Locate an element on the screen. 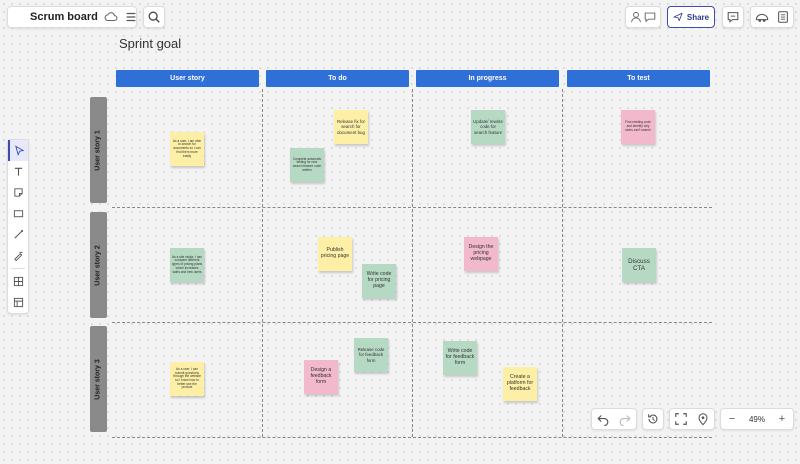 This screenshot has width=800, height=464. chat-button is located at coordinates (733, 17).